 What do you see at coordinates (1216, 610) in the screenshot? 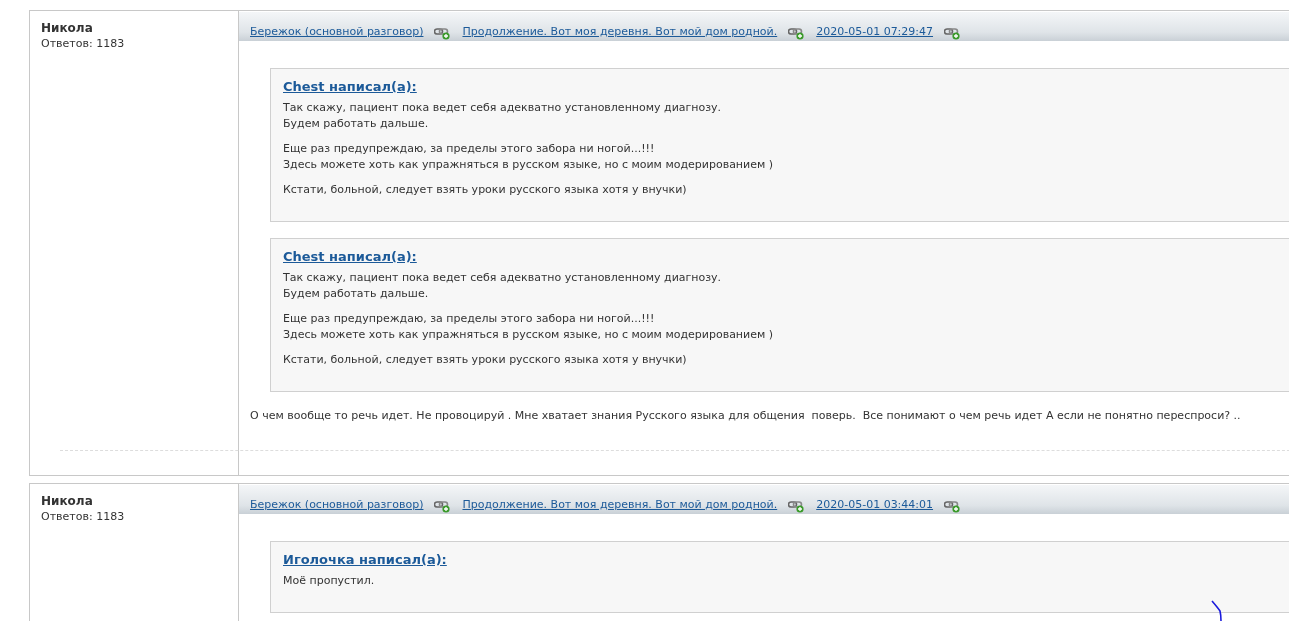
I see `pen-stroke` at bounding box center [1216, 610].